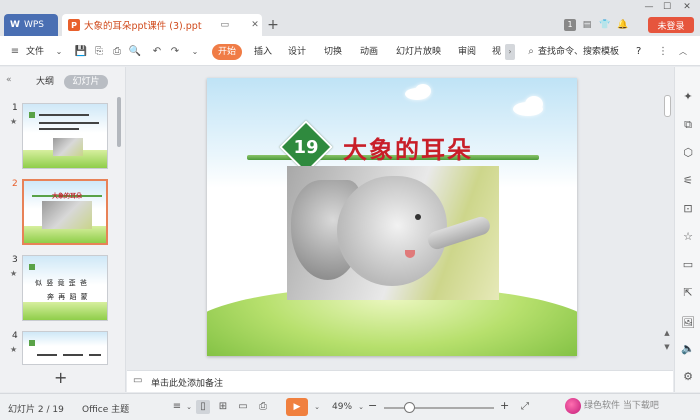  What do you see at coordinates (227, 52) in the screenshot?
I see `tab-start: 开始` at bounding box center [227, 52].